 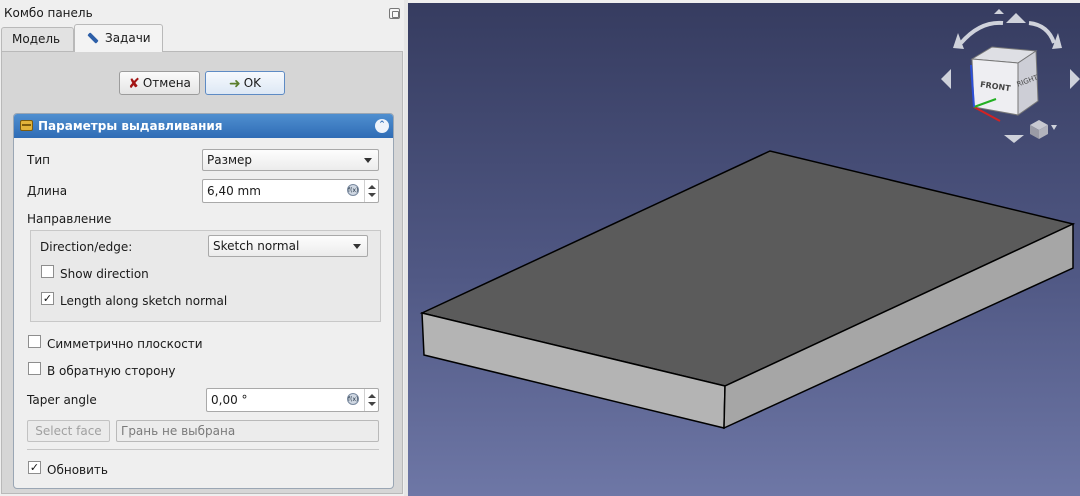 What do you see at coordinates (1010, 76) in the screenshot?
I see `navigation-cube: FRONT RIGHT` at bounding box center [1010, 76].